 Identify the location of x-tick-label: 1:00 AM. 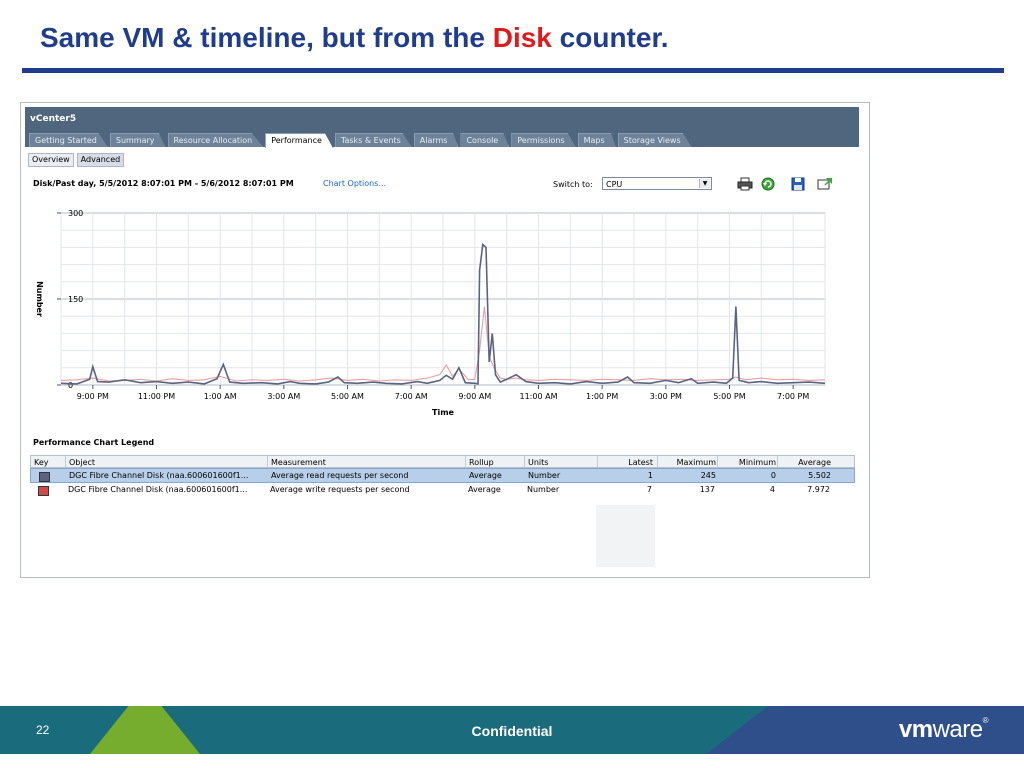
(220, 396).